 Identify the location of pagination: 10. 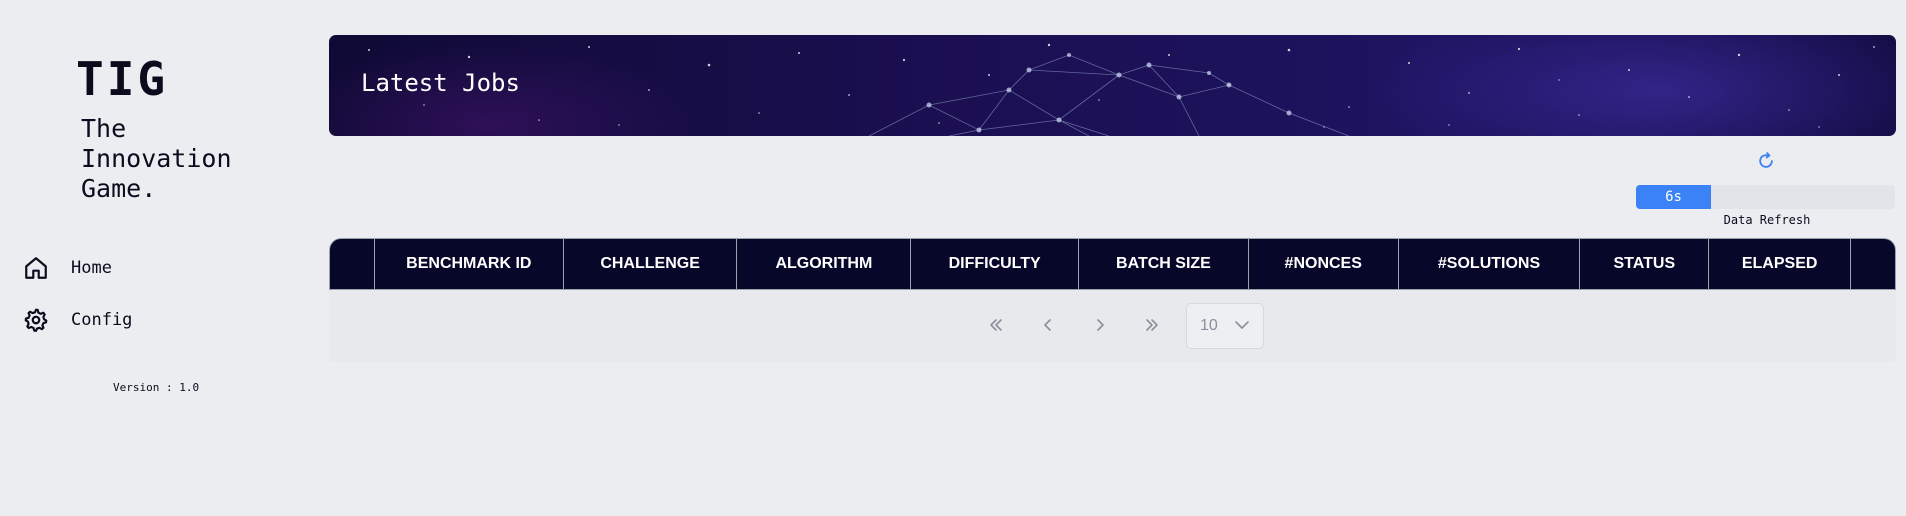
(1117, 326).